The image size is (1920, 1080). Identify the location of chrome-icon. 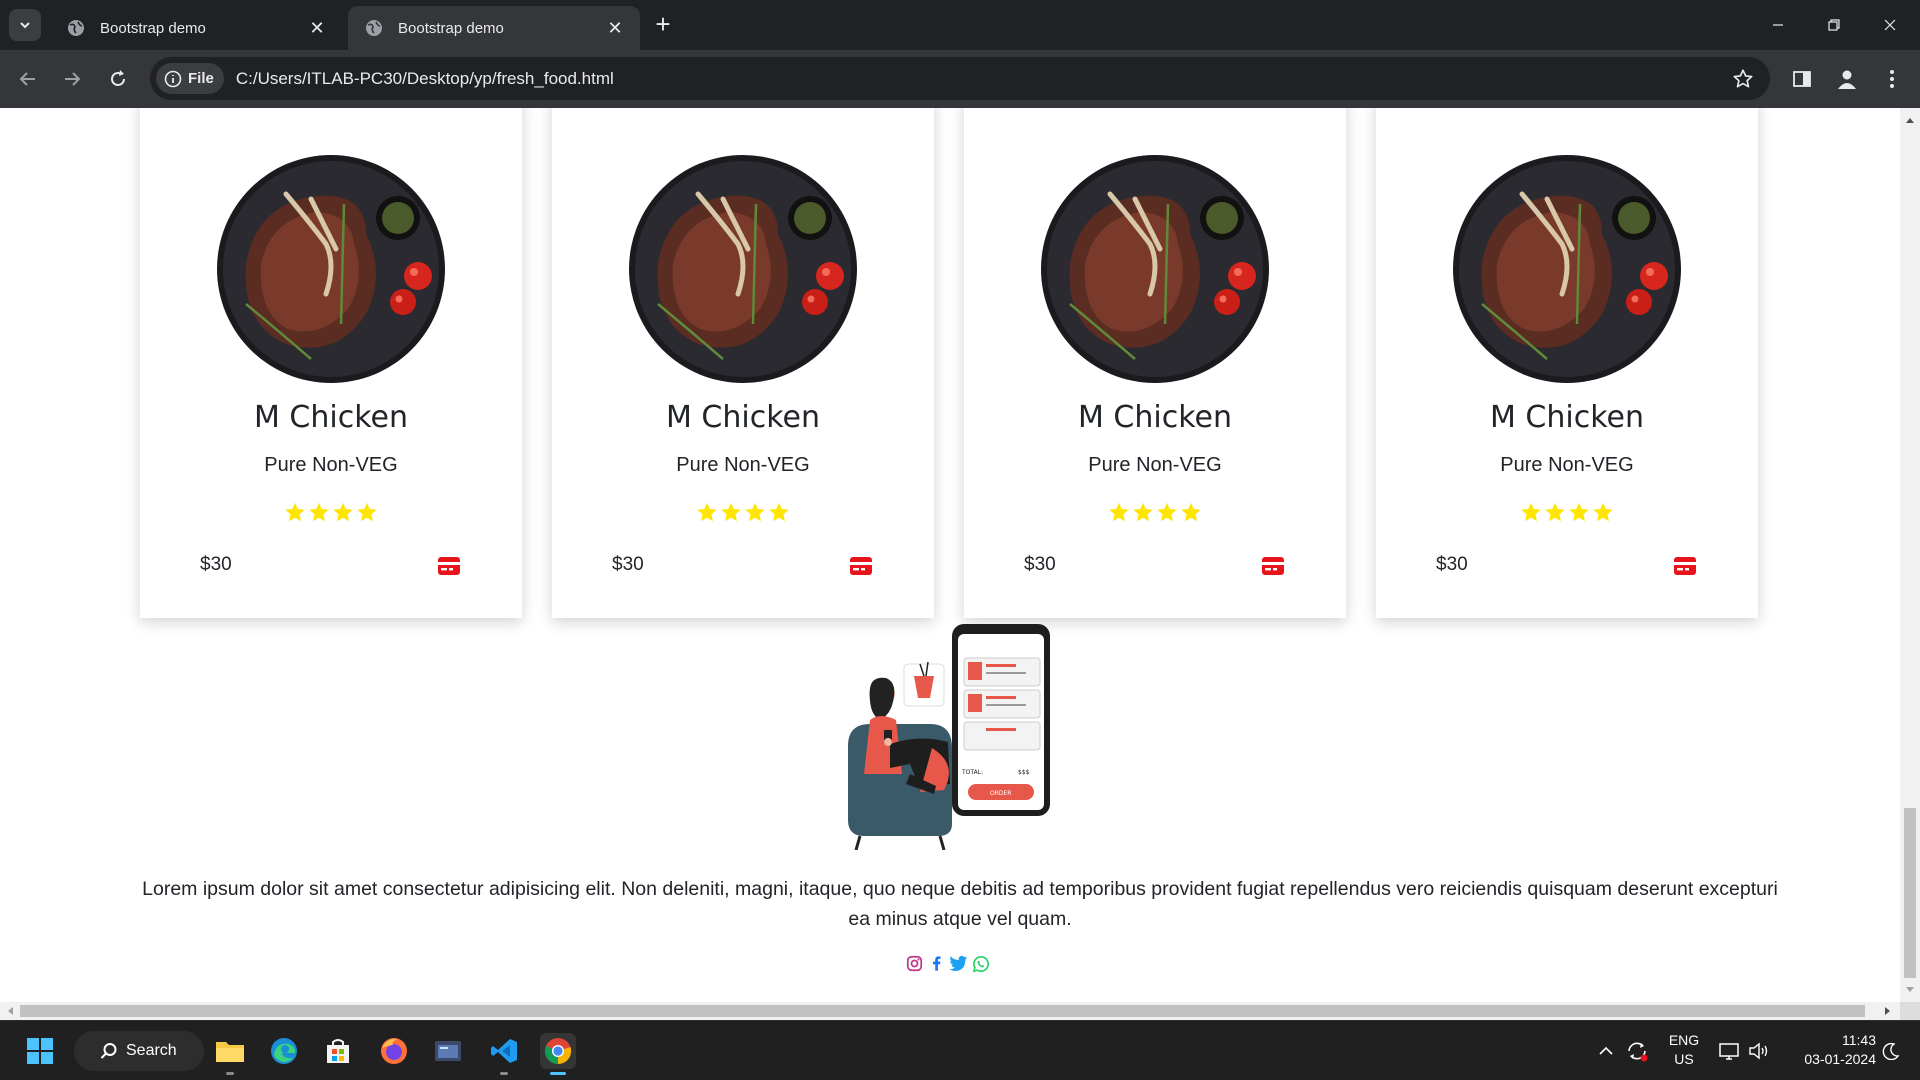
(558, 1051).